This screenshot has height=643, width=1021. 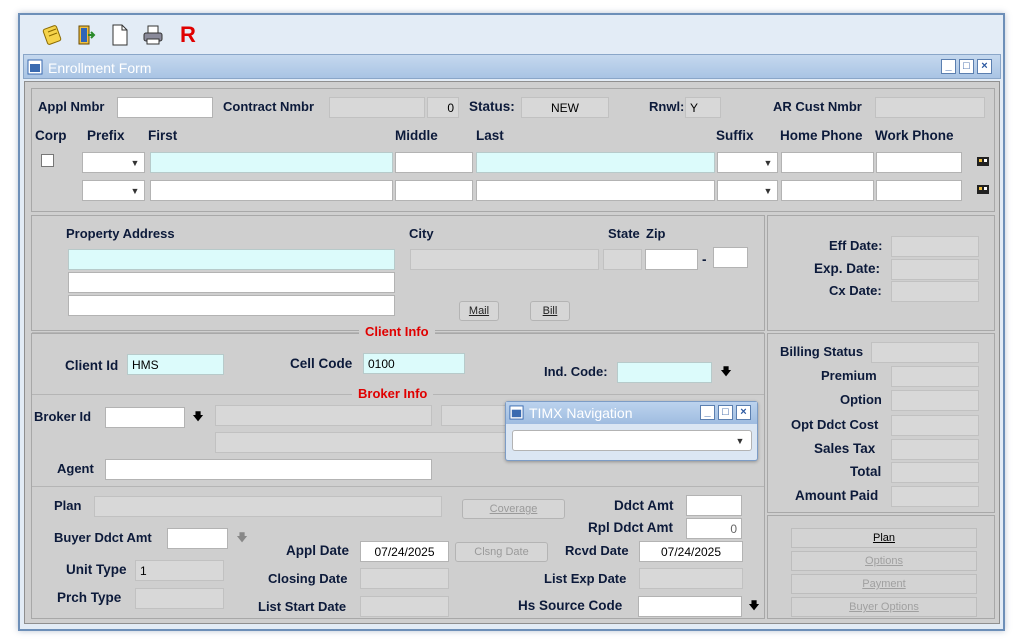 I want to click on billing-status-label: Billing Status, so click(x=822, y=351).